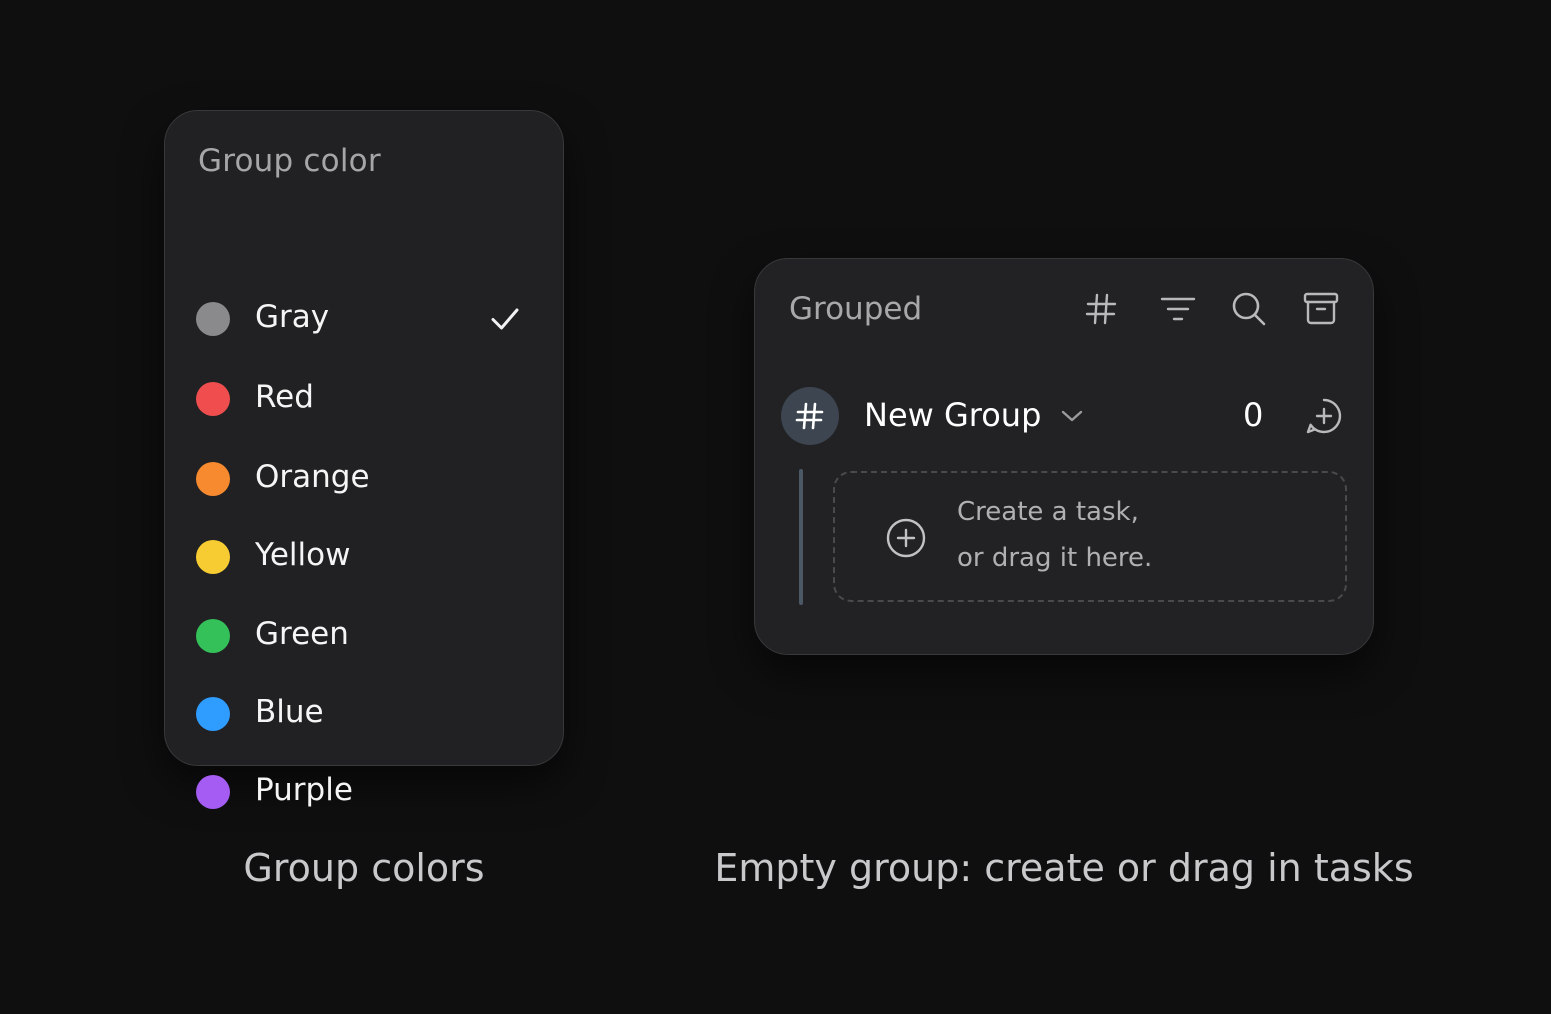  Describe the element at coordinates (364, 714) in the screenshot. I see `color-option-blue: Blue` at that location.